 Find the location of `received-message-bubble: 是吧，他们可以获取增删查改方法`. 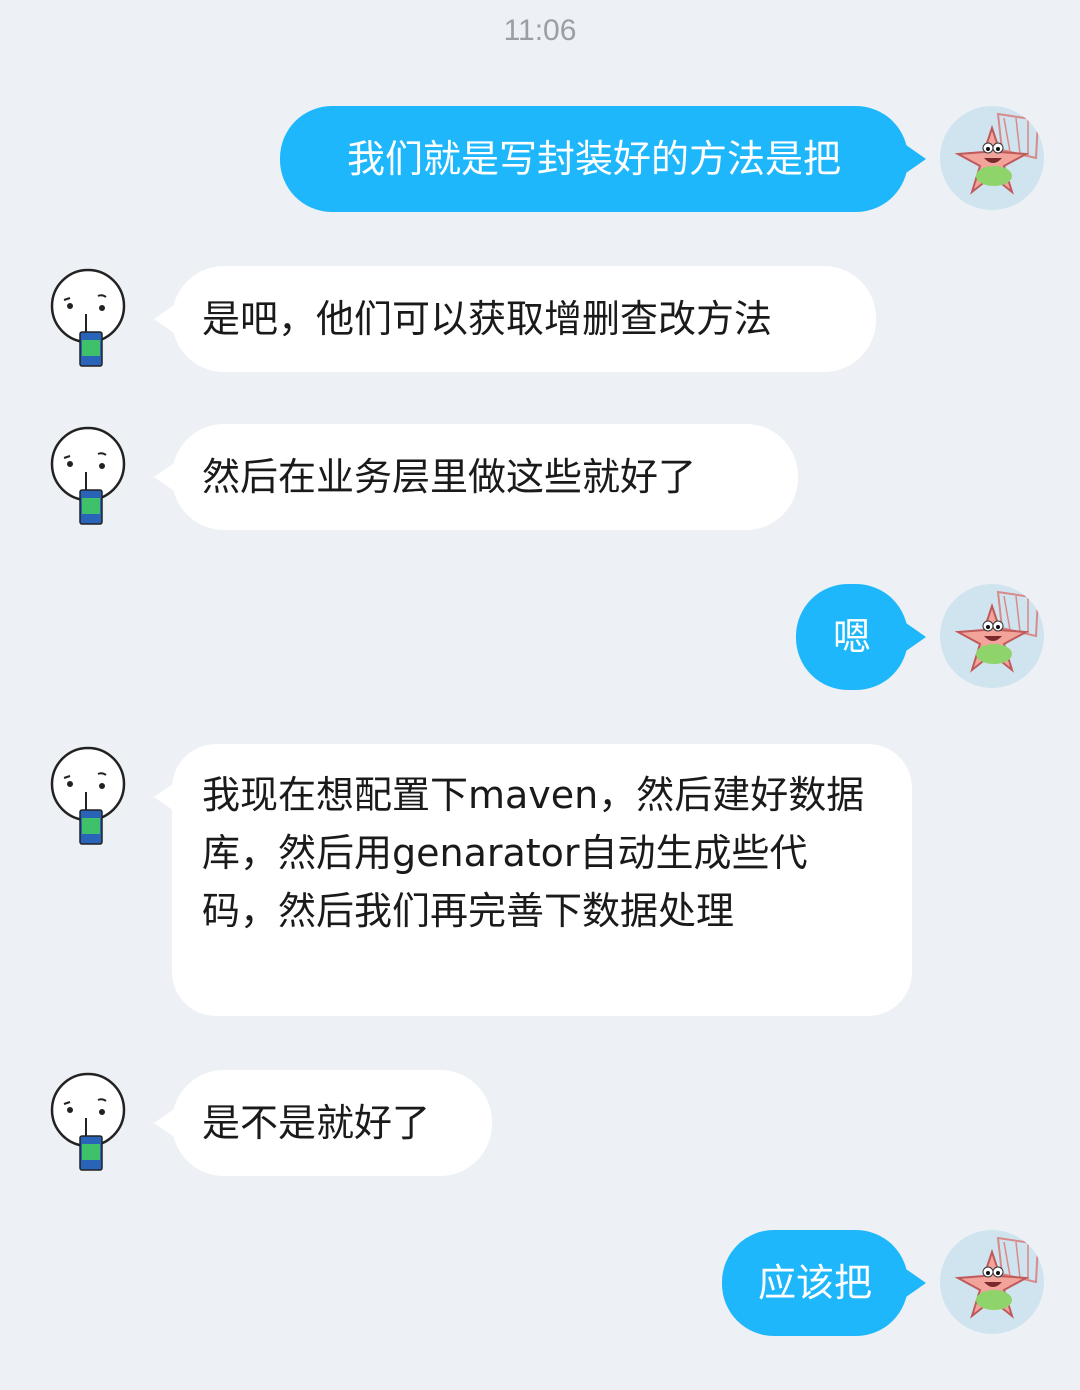

received-message-bubble: 是吧，他们可以获取增删查改方法 is located at coordinates (524, 319).